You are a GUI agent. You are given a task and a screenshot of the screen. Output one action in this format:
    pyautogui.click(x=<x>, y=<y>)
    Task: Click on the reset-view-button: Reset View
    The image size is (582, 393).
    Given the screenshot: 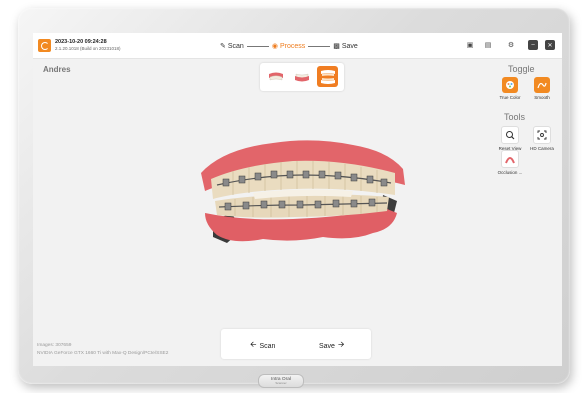 What is the action you would take?
    pyautogui.click(x=510, y=138)
    